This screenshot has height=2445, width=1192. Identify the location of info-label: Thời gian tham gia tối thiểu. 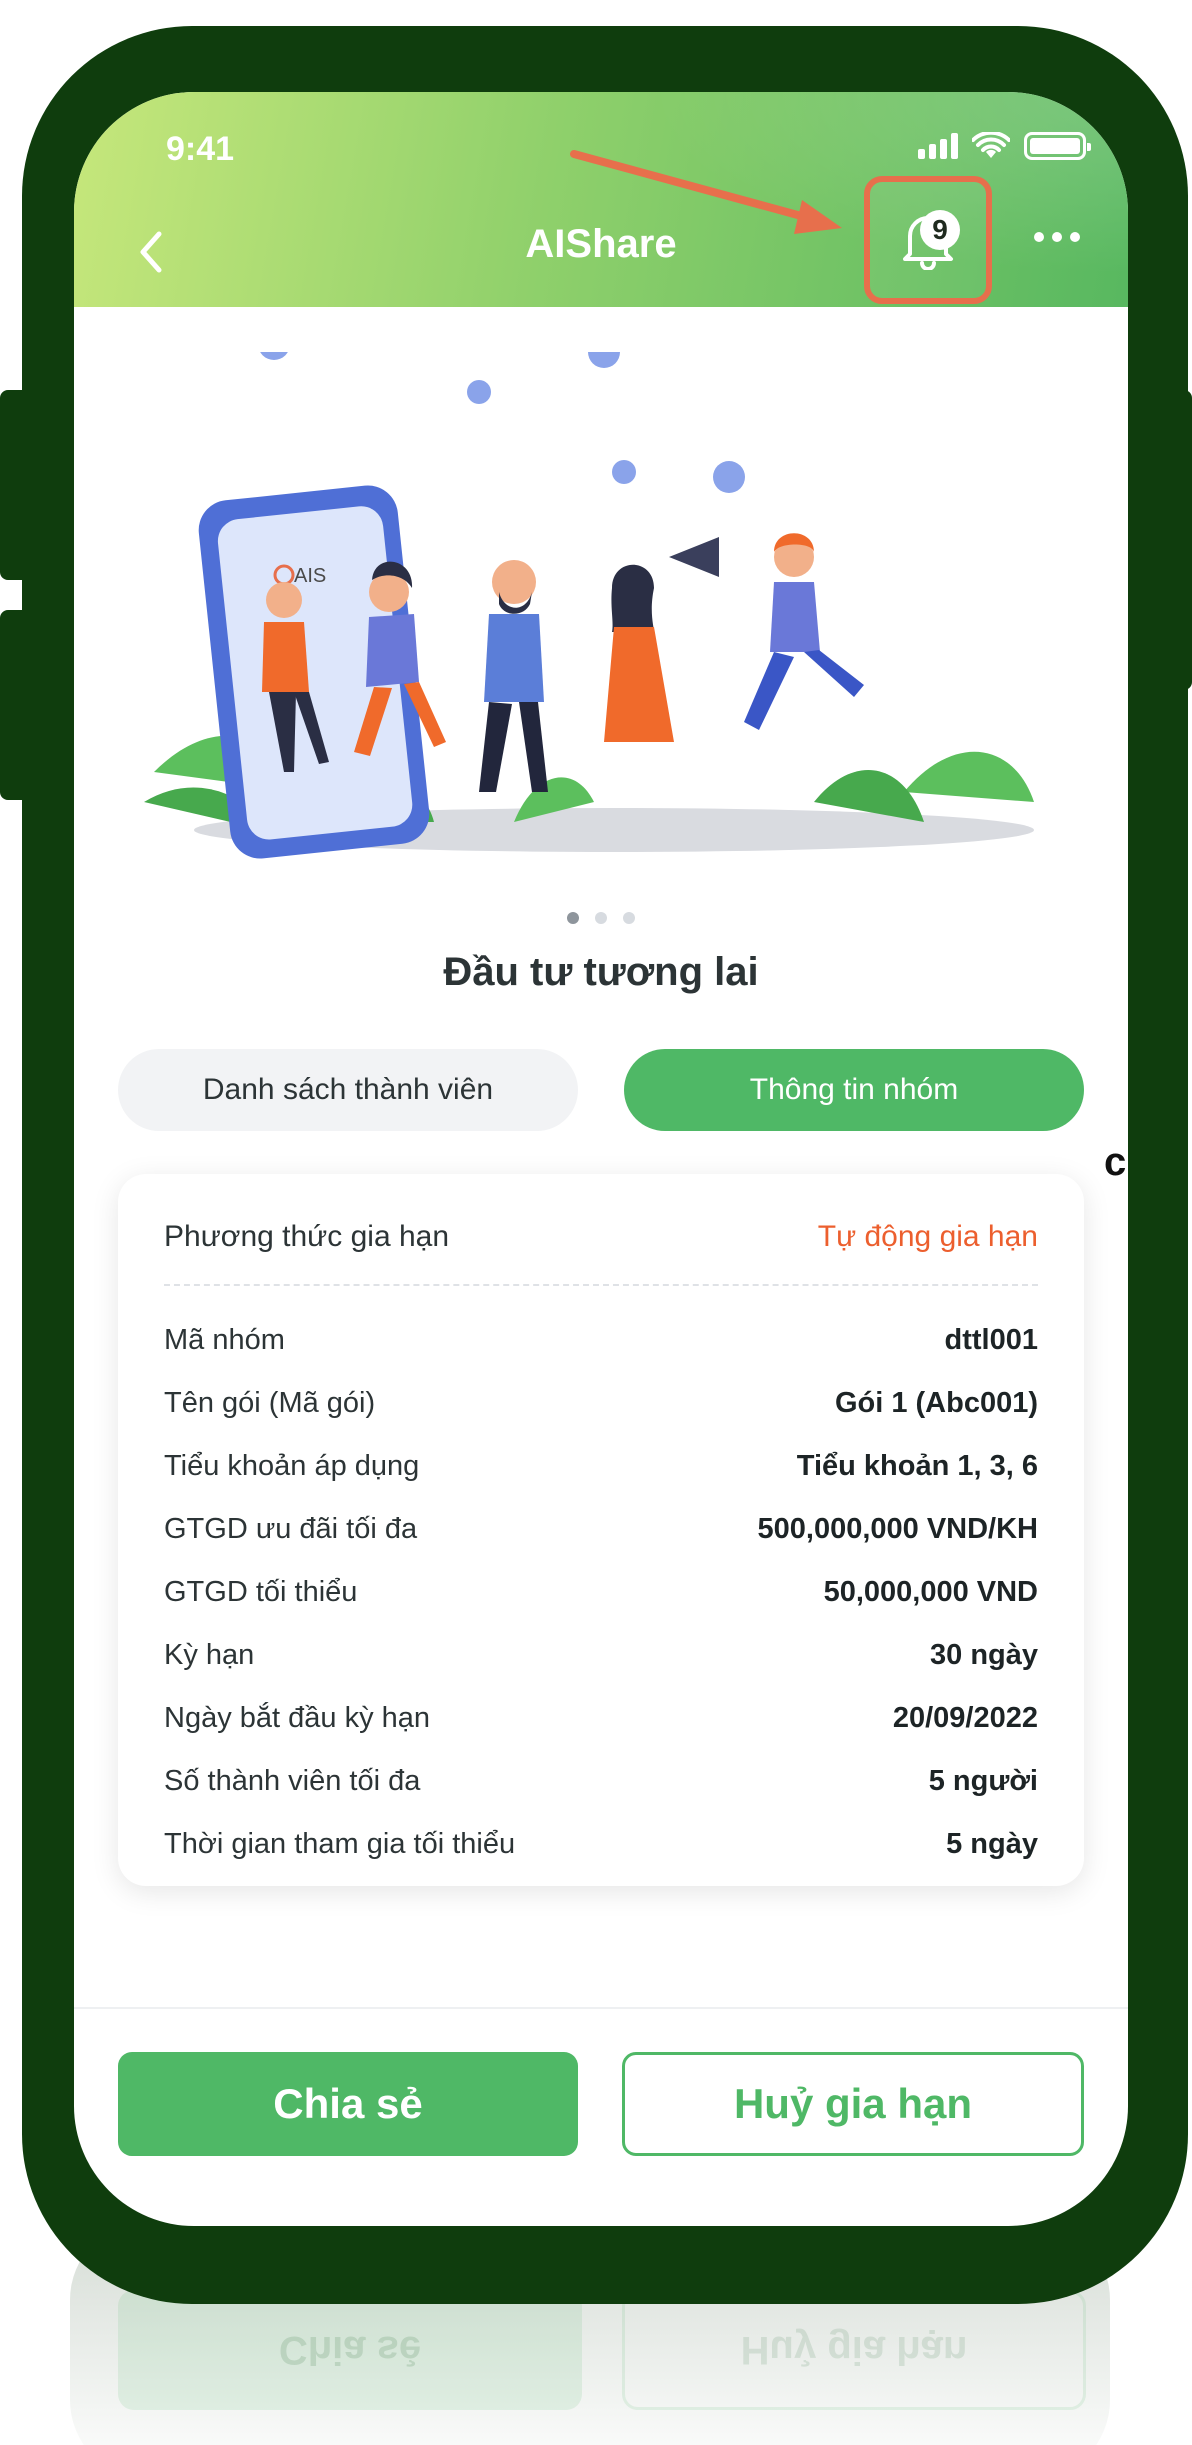
(340, 1844).